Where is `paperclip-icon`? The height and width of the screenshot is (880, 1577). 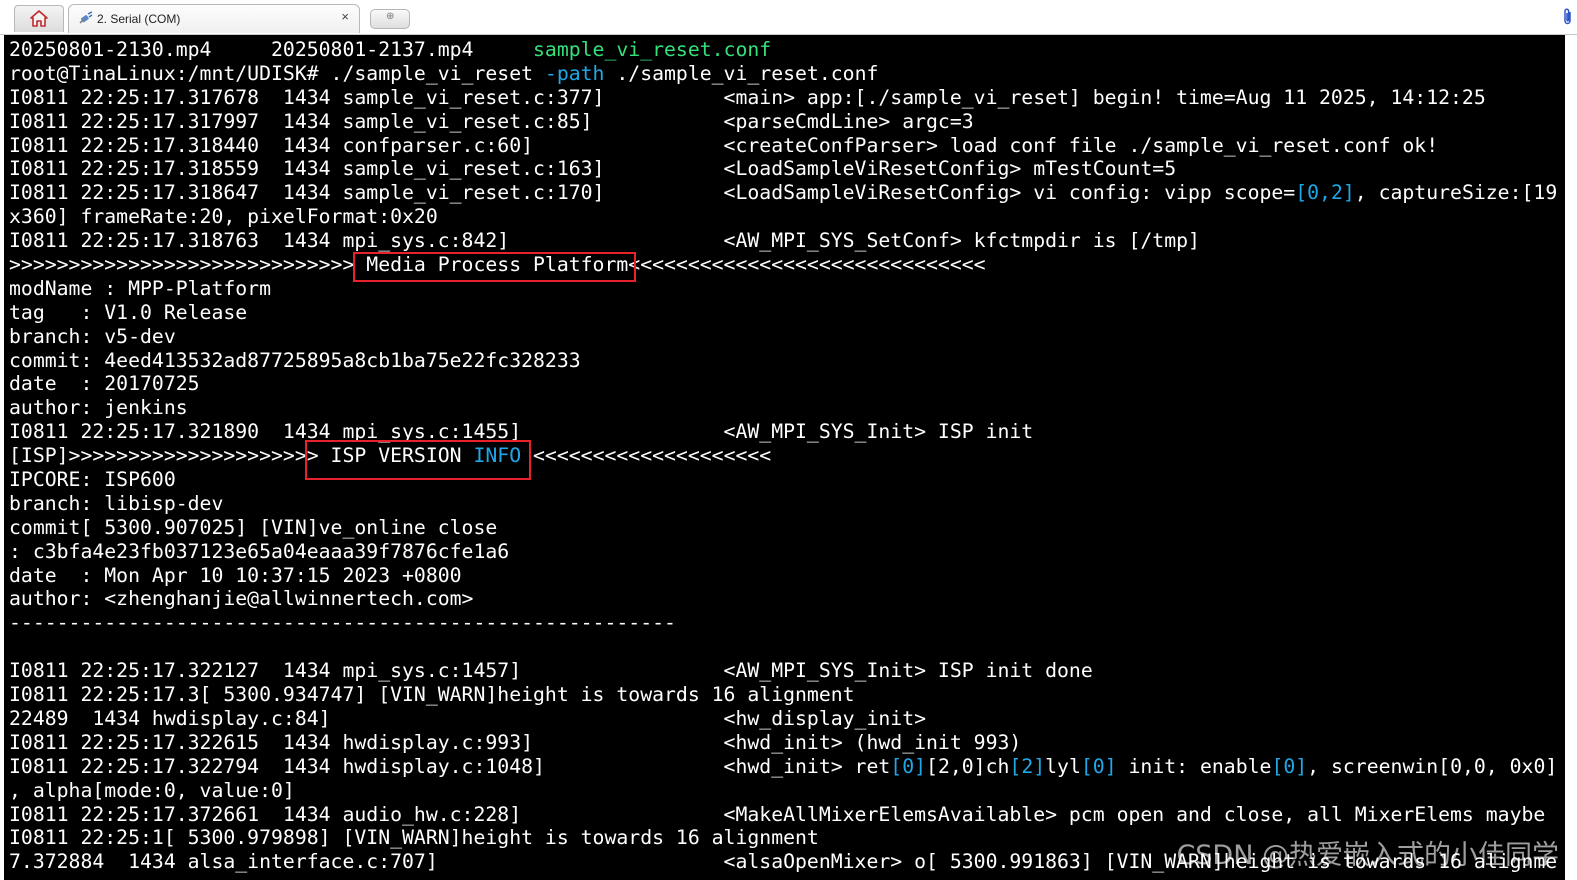 paperclip-icon is located at coordinates (1568, 17).